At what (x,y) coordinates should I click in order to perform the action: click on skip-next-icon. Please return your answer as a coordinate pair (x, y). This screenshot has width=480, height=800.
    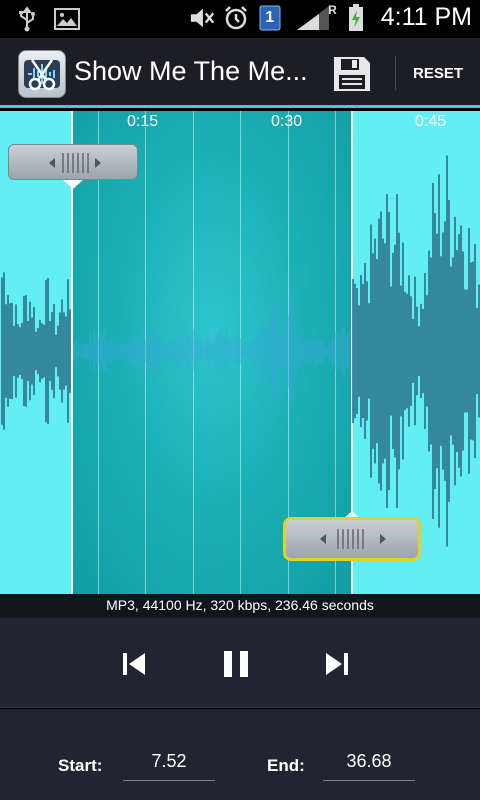
    Looking at the image, I should click on (337, 664).